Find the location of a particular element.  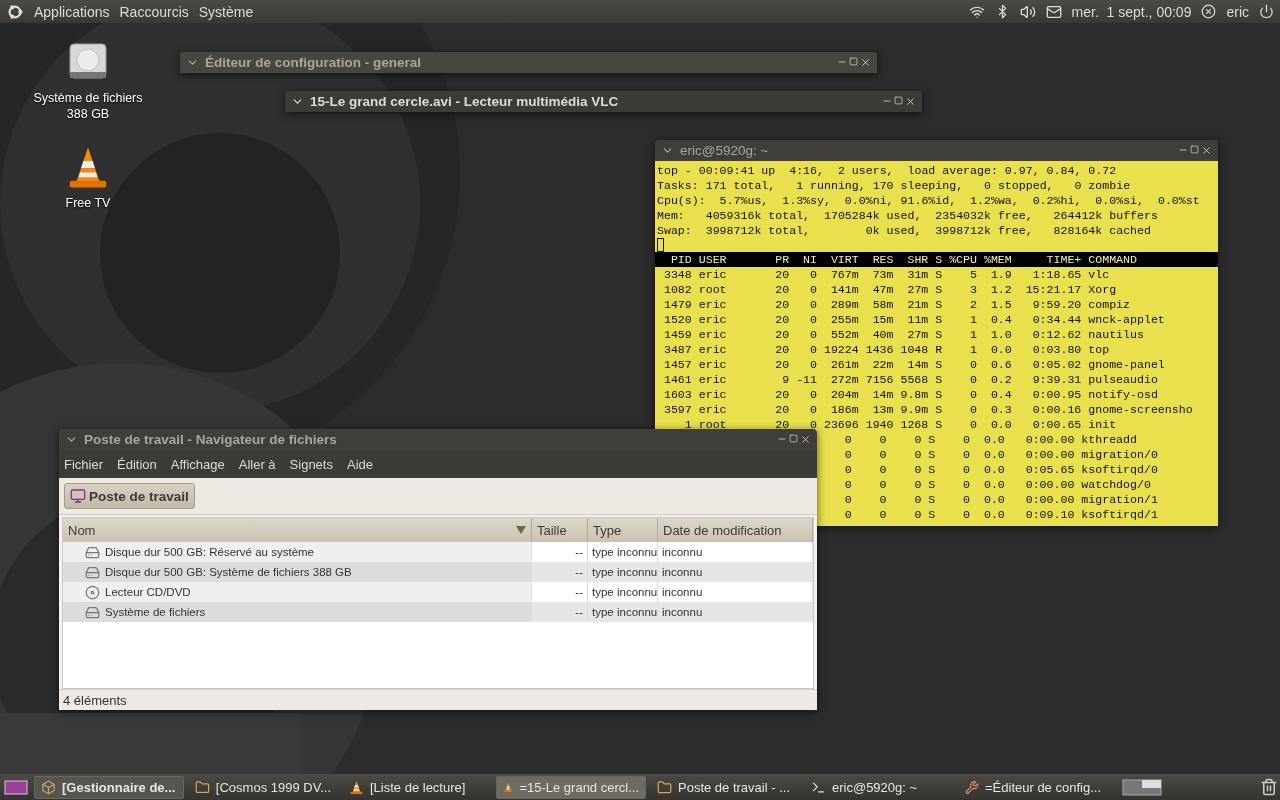

box-icon is located at coordinates (48, 787).